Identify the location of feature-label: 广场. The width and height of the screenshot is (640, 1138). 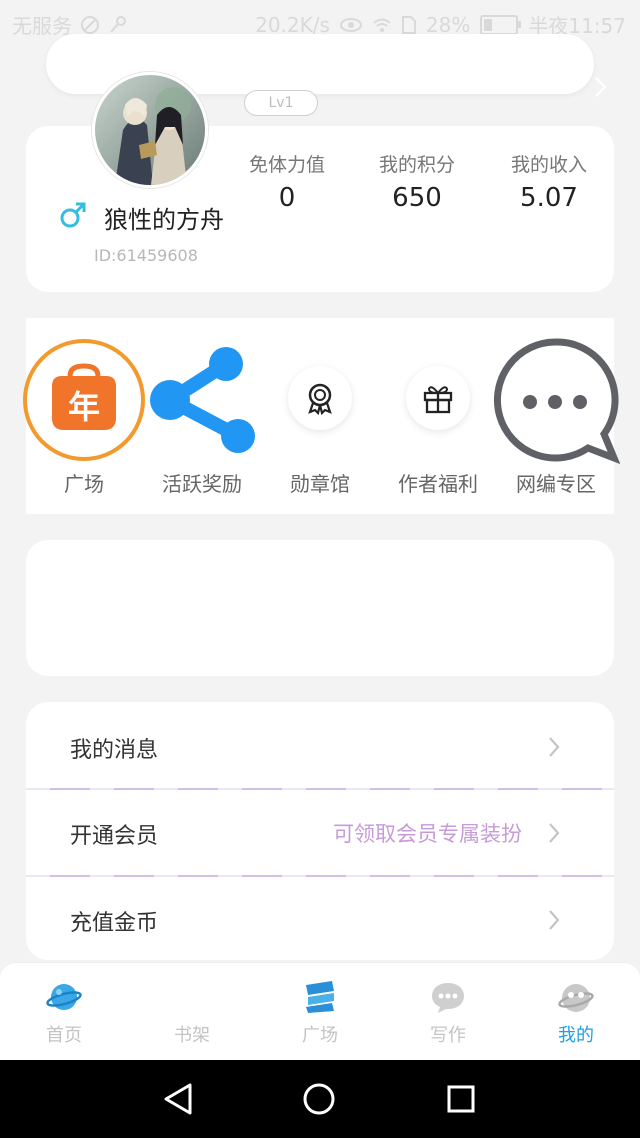
(84, 484).